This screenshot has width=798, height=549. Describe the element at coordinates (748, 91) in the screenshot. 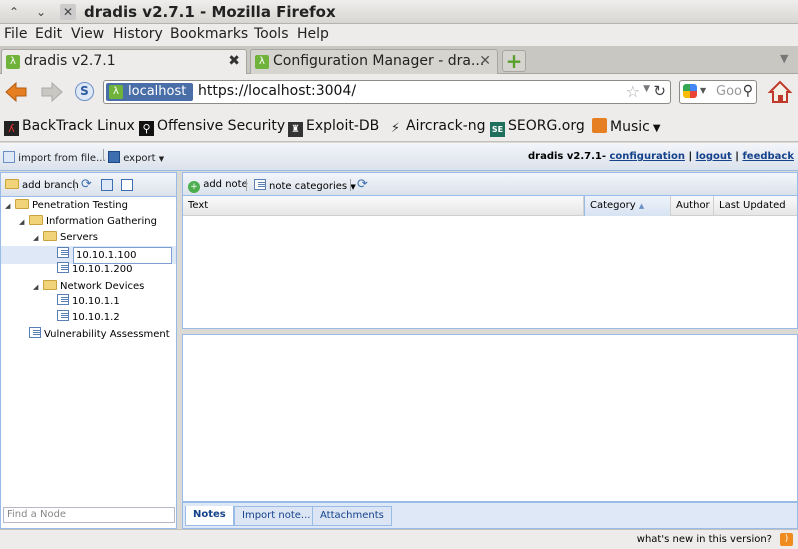

I see `search-icon: ⚲` at that location.